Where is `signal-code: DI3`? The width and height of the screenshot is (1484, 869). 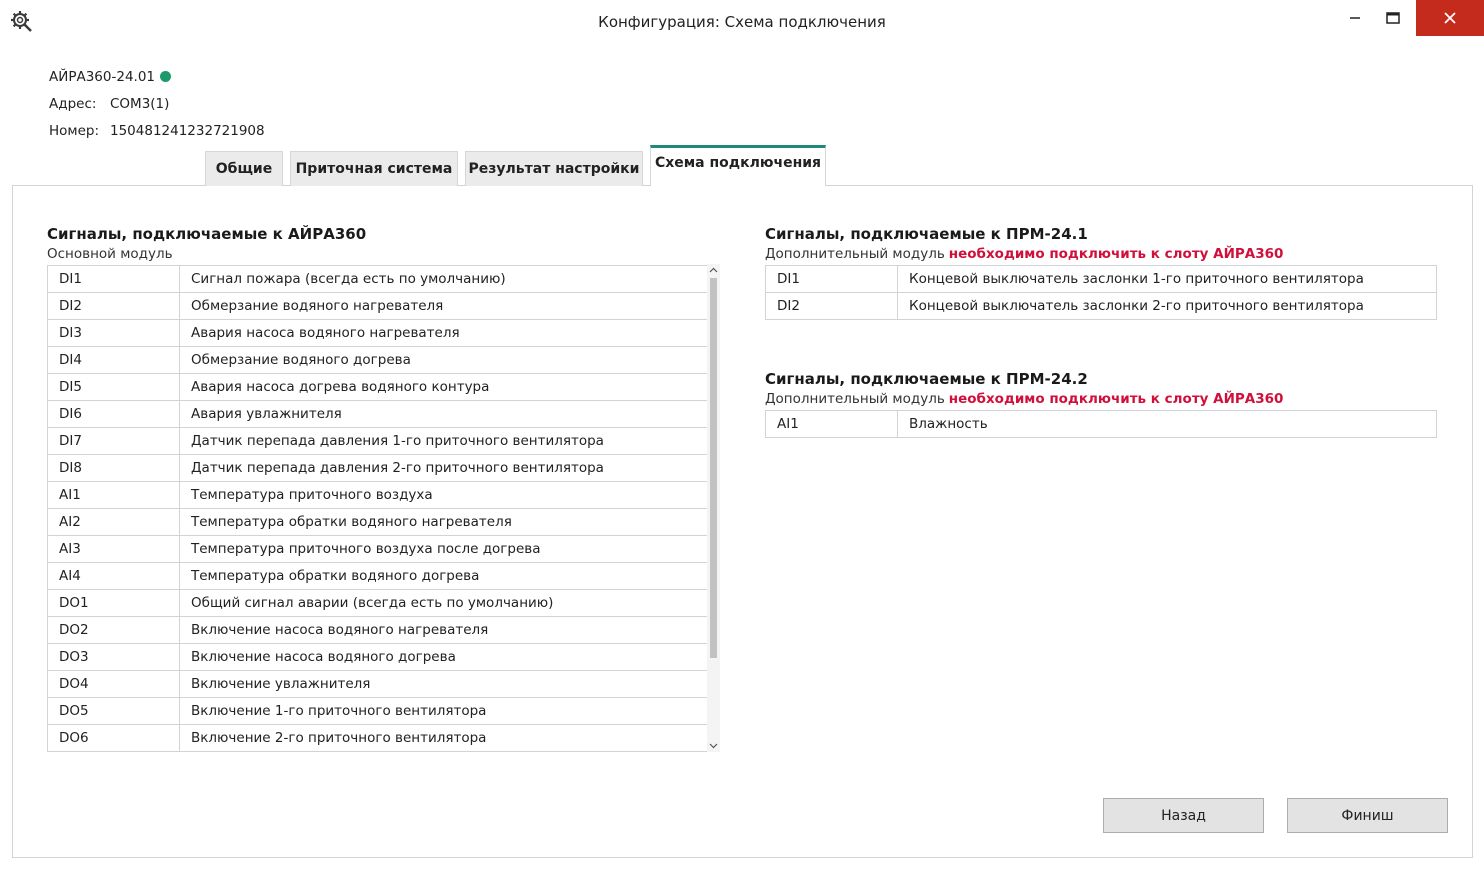 signal-code: DI3 is located at coordinates (113, 333).